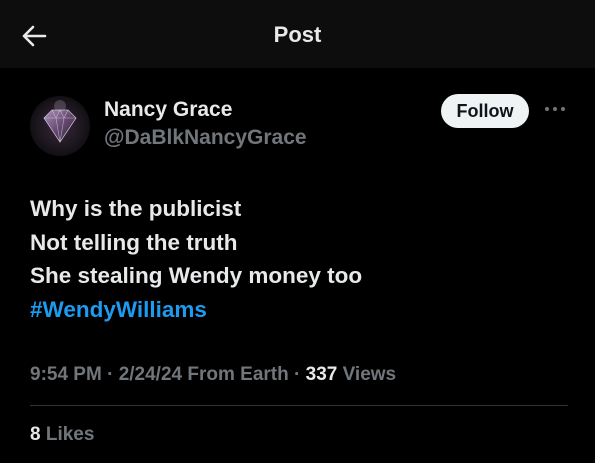  What do you see at coordinates (196, 275) in the screenshot?
I see `post-text-line: She stealing Wendy money too` at bounding box center [196, 275].